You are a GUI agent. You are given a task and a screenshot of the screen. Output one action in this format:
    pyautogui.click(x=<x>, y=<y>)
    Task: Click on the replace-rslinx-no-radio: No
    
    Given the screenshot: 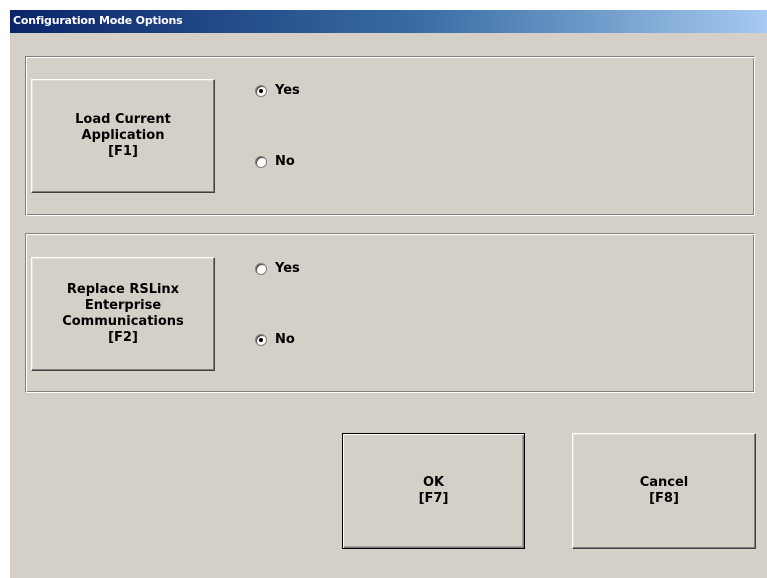 What is the action you would take?
    pyautogui.click(x=275, y=339)
    